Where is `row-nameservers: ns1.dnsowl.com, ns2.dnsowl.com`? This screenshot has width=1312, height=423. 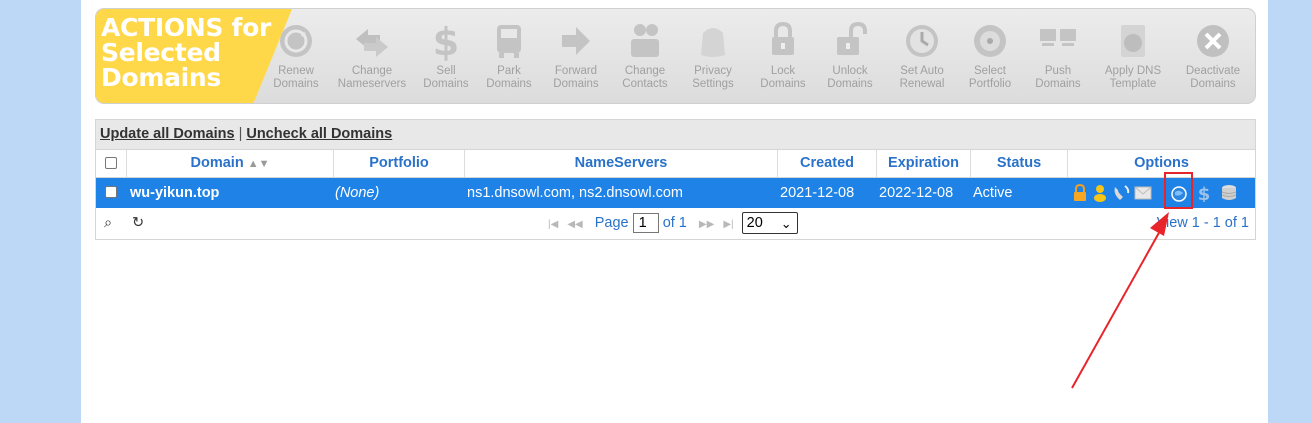
row-nameservers: ns1.dnsowl.com, ns2.dnsowl.com is located at coordinates (575, 193).